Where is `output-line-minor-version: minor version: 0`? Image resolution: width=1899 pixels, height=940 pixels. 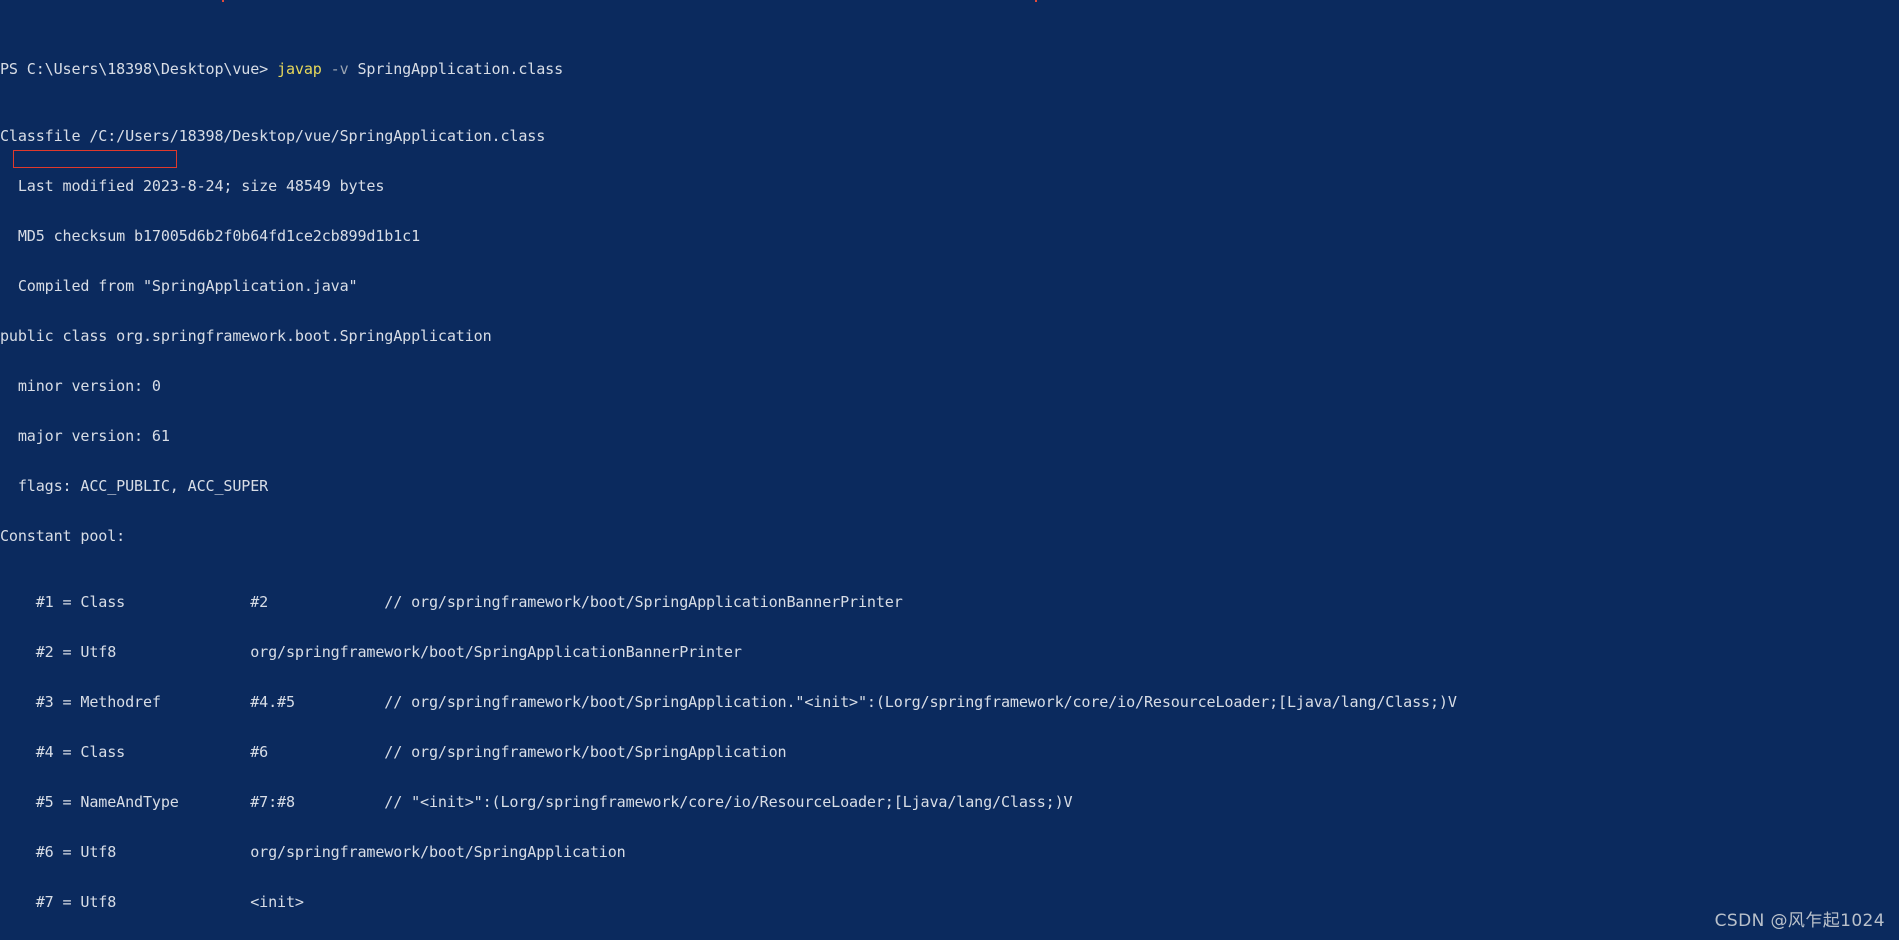 output-line-minor-version: minor version: 0 is located at coordinates (80, 385).